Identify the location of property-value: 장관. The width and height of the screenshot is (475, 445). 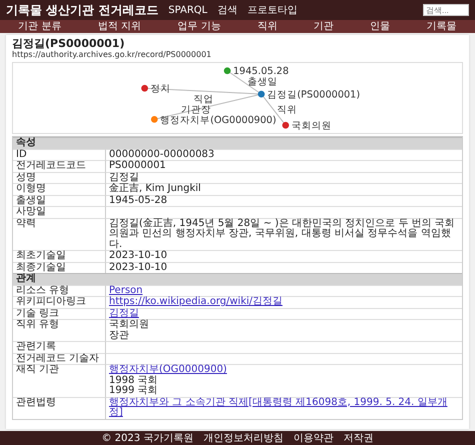
(119, 335).